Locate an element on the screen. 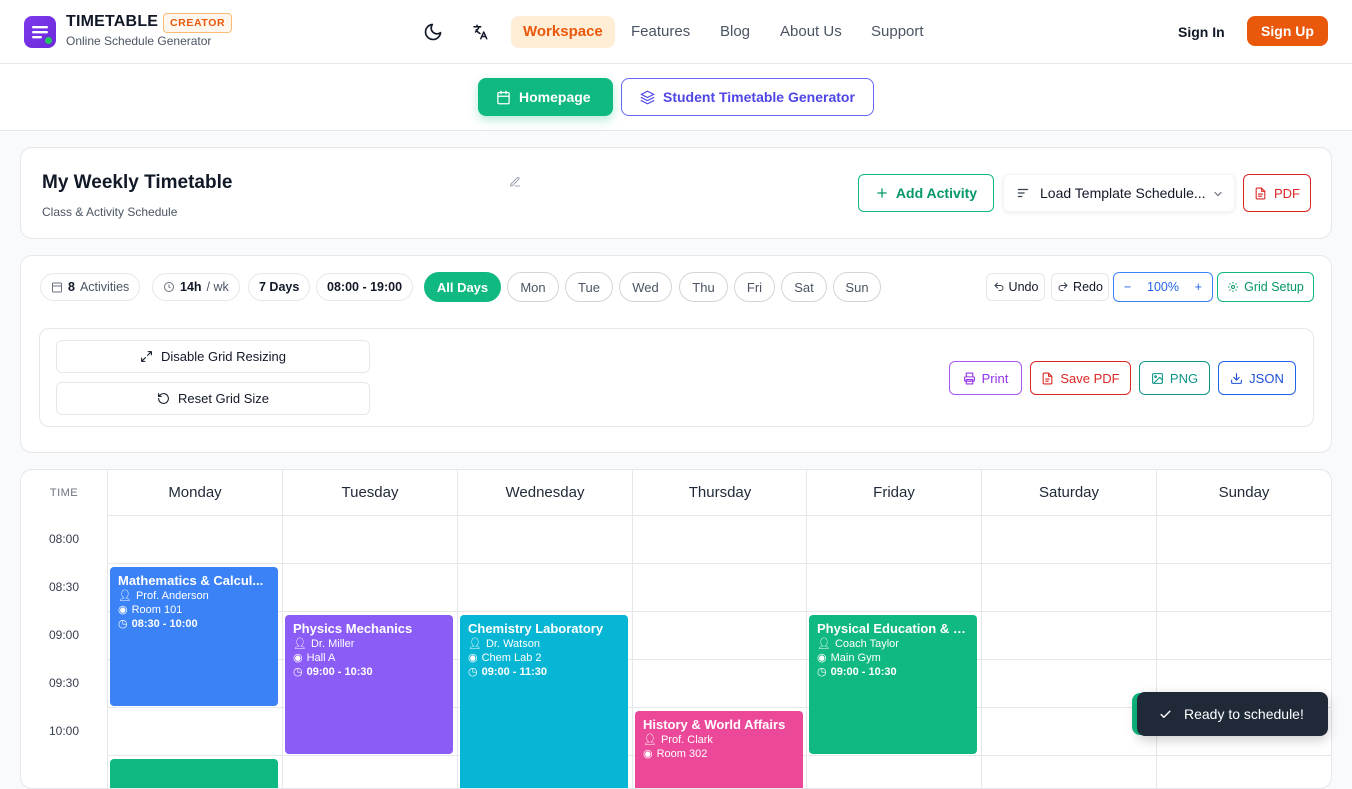 The width and height of the screenshot is (1352, 789). day-filter-all: All Days is located at coordinates (462, 287).